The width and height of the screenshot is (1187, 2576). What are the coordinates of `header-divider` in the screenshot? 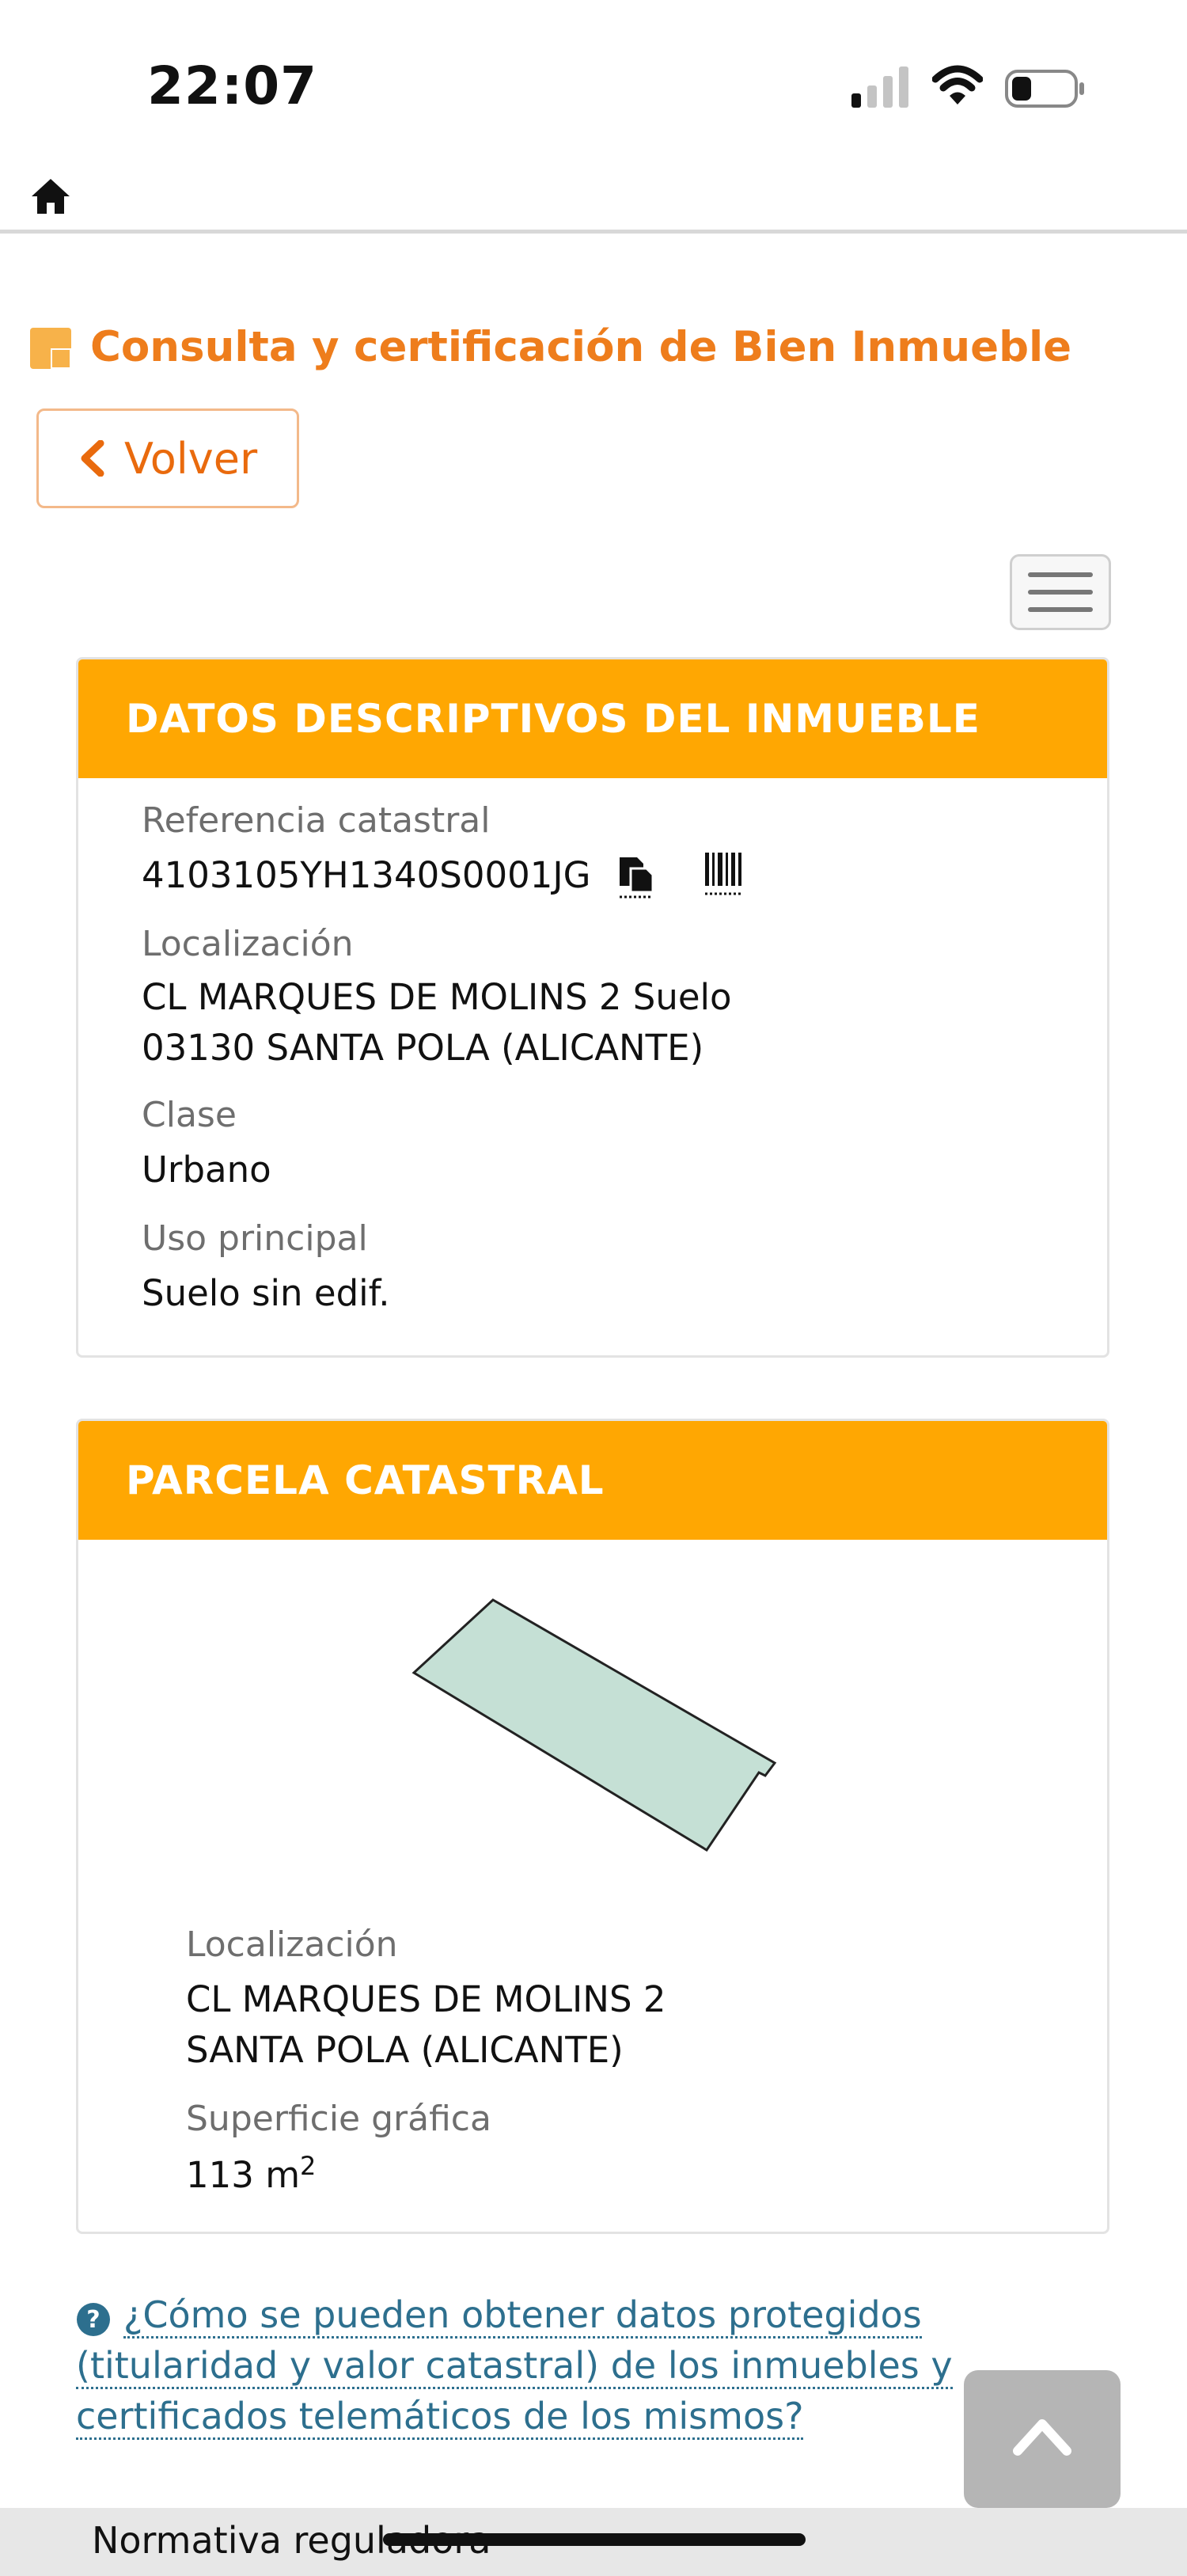 It's located at (593, 232).